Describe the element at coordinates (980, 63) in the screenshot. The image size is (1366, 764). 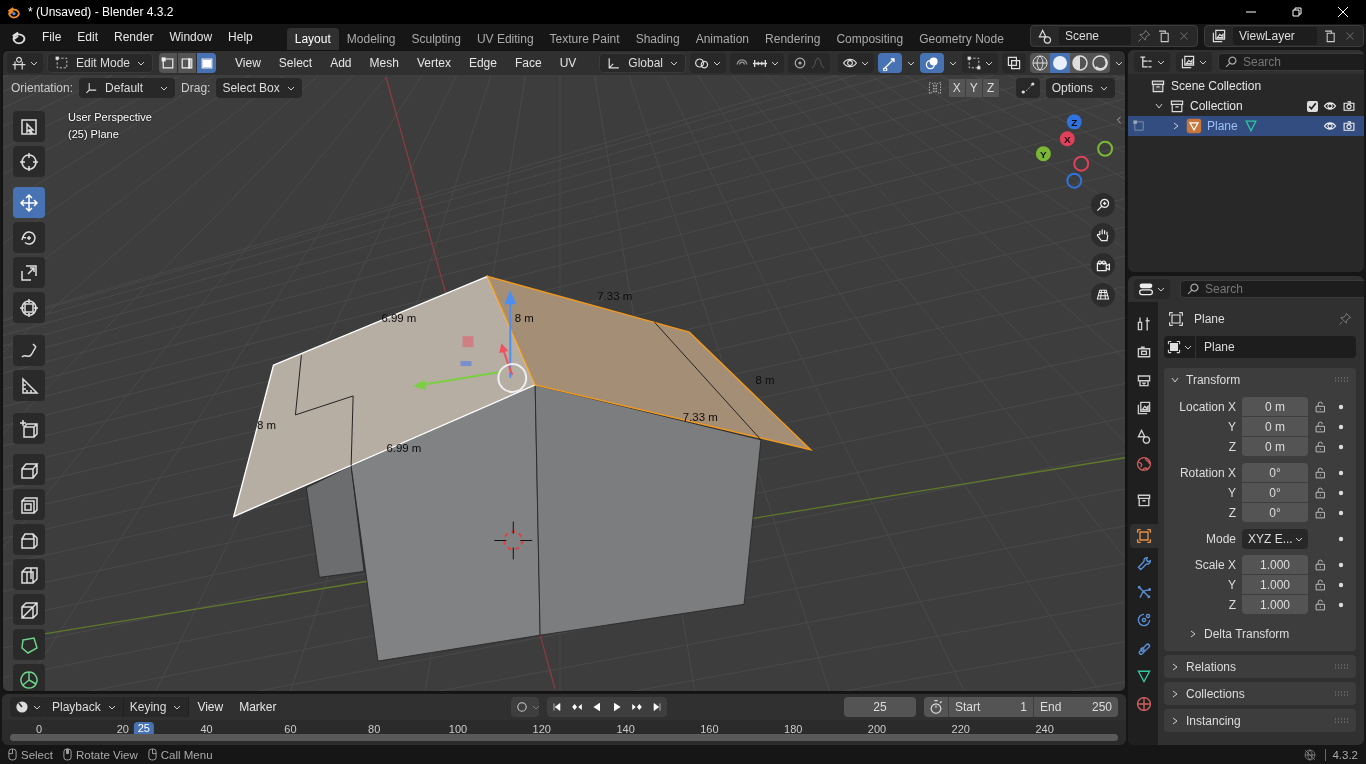
I see `mesh-overlays-button` at that location.